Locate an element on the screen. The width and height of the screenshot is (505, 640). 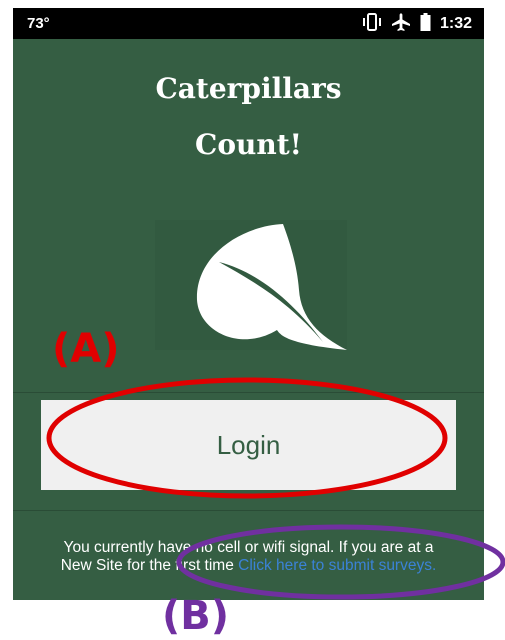
annotation-label-b: (B) is located at coordinates (196, 616).